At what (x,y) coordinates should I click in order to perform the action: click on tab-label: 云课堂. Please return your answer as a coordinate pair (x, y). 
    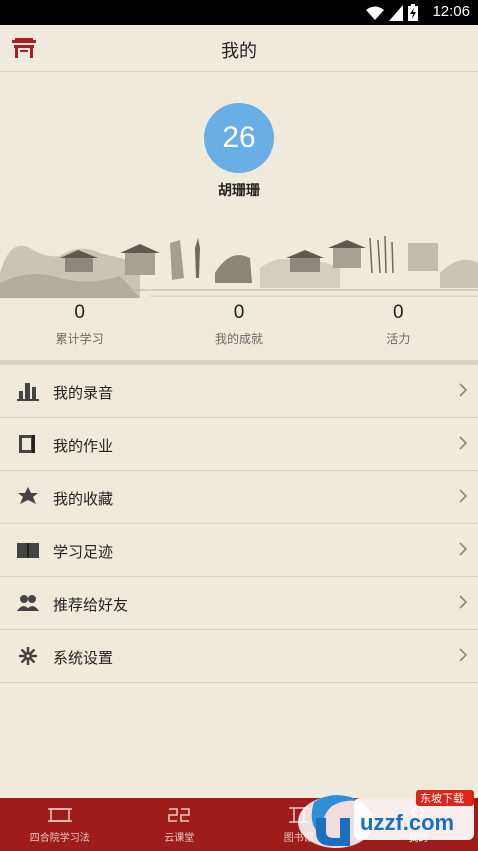
    Looking at the image, I should click on (179, 838).